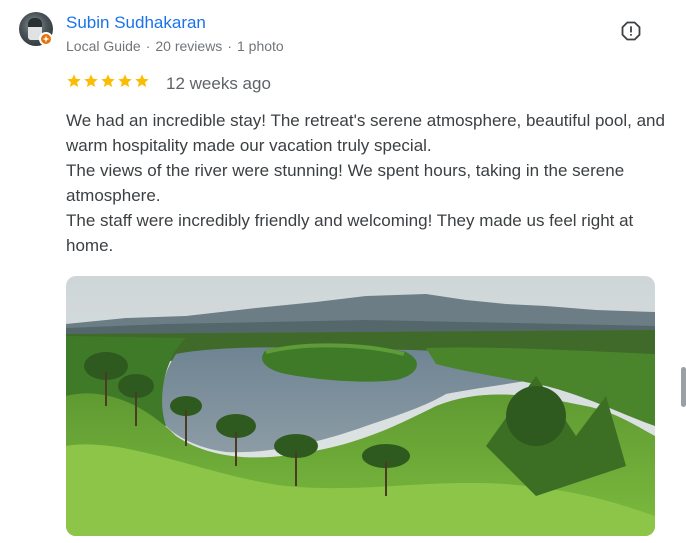  Describe the element at coordinates (260, 46) in the screenshot. I see `photo-count: 1 photo` at that location.